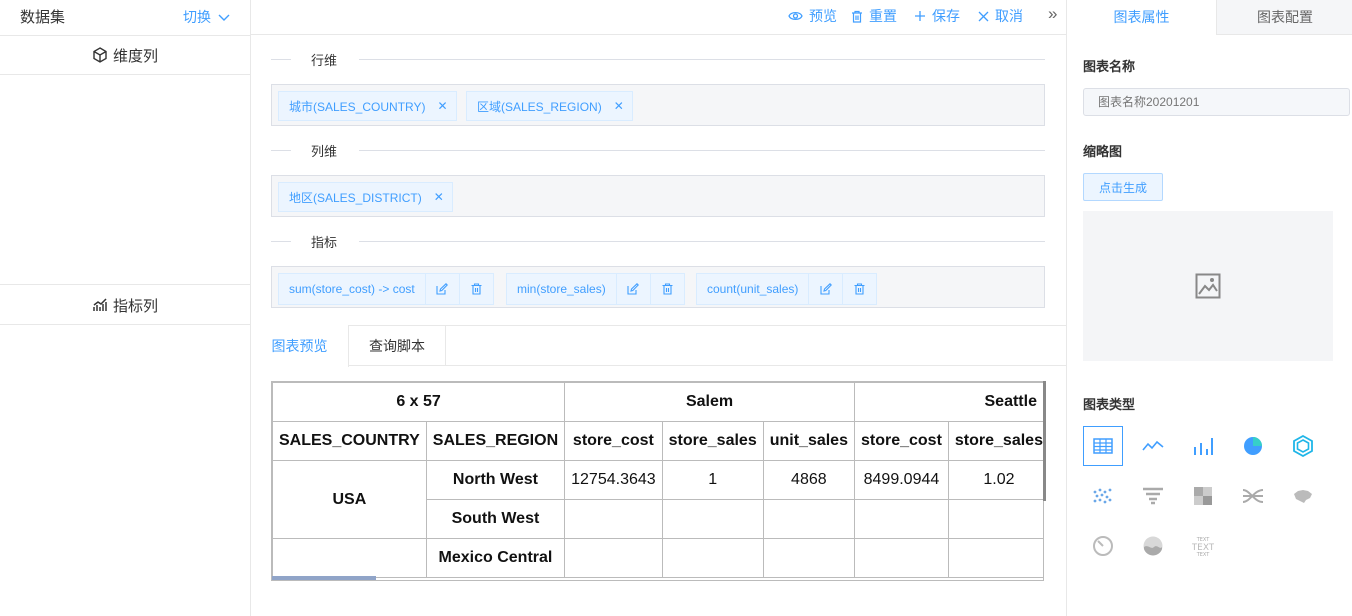 The height and width of the screenshot is (616, 1352). What do you see at coordinates (1216, 102) in the screenshot?
I see `chart-name-input` at bounding box center [1216, 102].